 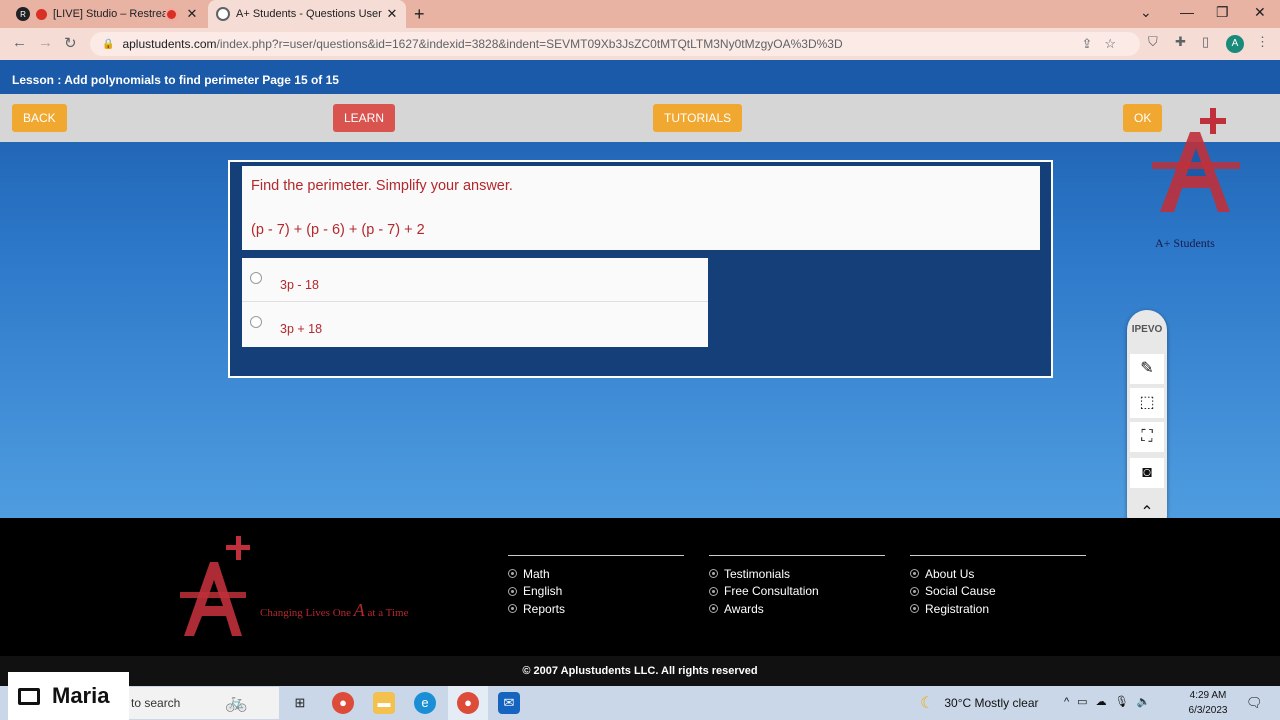 What do you see at coordinates (1254, 703) in the screenshot?
I see `notification-icon: 🗨` at bounding box center [1254, 703].